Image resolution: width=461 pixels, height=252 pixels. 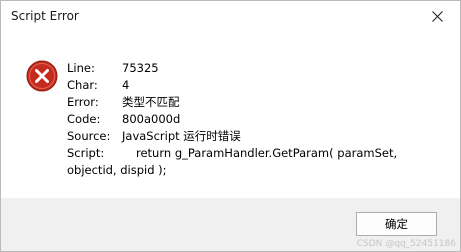 What do you see at coordinates (83, 102) in the screenshot?
I see `error-label: Error:` at bounding box center [83, 102].